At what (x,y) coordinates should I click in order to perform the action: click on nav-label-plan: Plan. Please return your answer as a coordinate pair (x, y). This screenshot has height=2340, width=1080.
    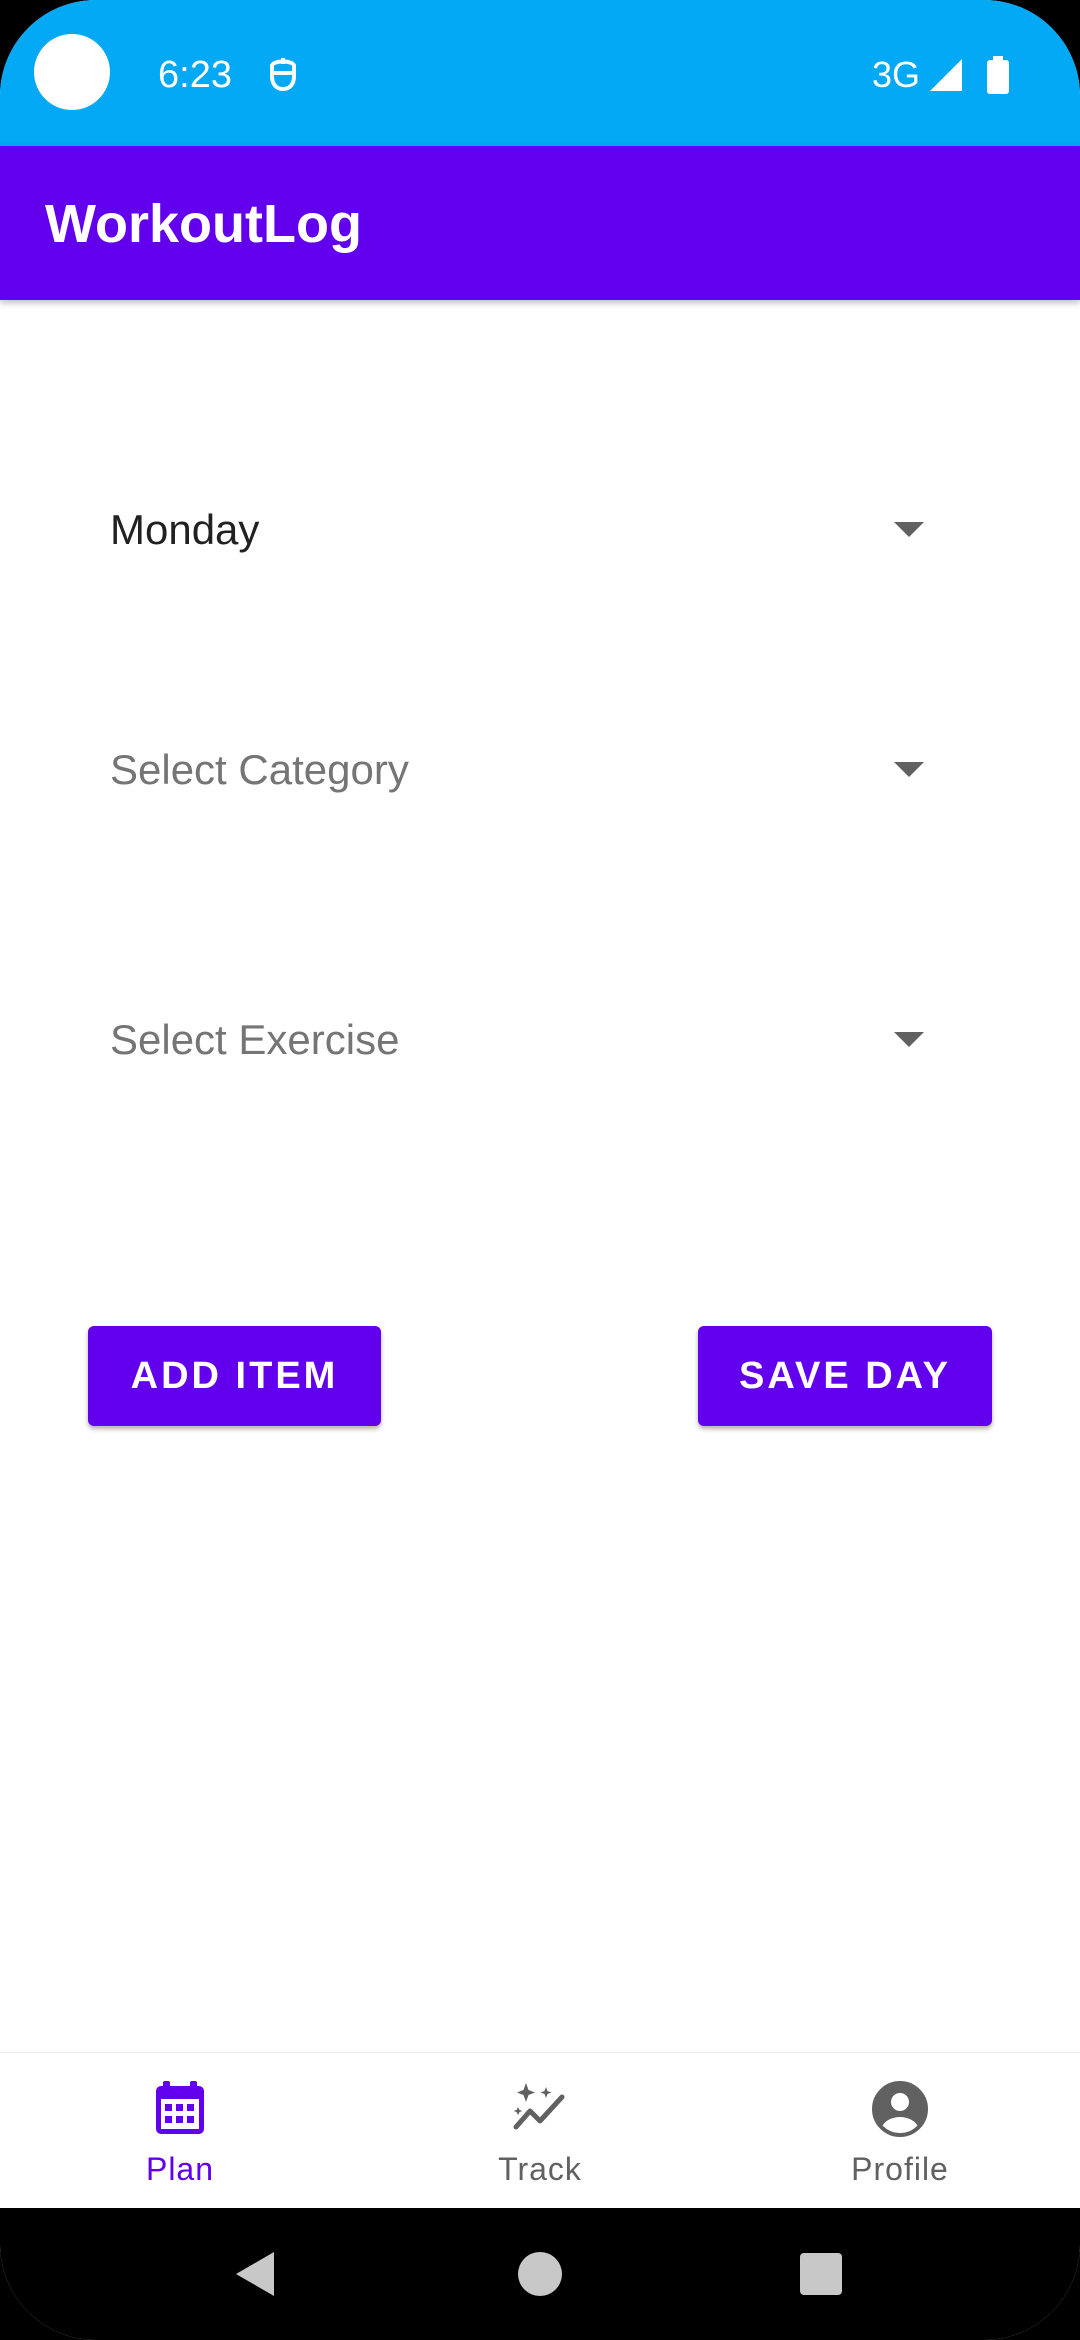
    Looking at the image, I should click on (180, 2169).